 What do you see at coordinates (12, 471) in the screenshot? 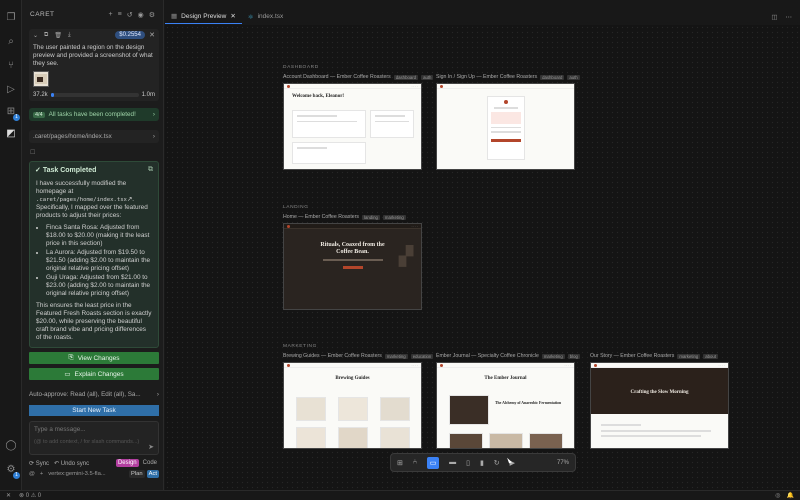
I see `settings-gear-icon: ⚙ 1` at bounding box center [12, 471].